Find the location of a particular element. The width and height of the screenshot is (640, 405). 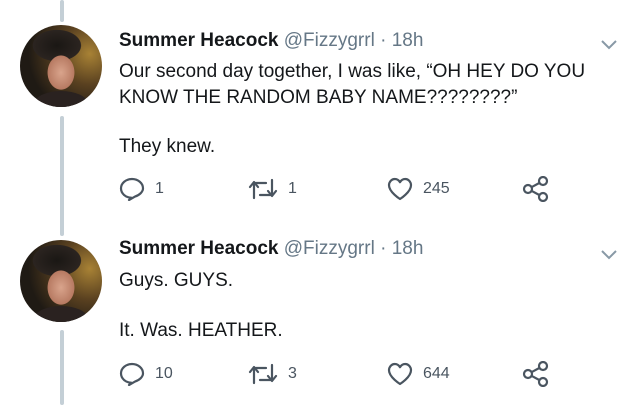

tweet-text-line: They knew. is located at coordinates (167, 146).